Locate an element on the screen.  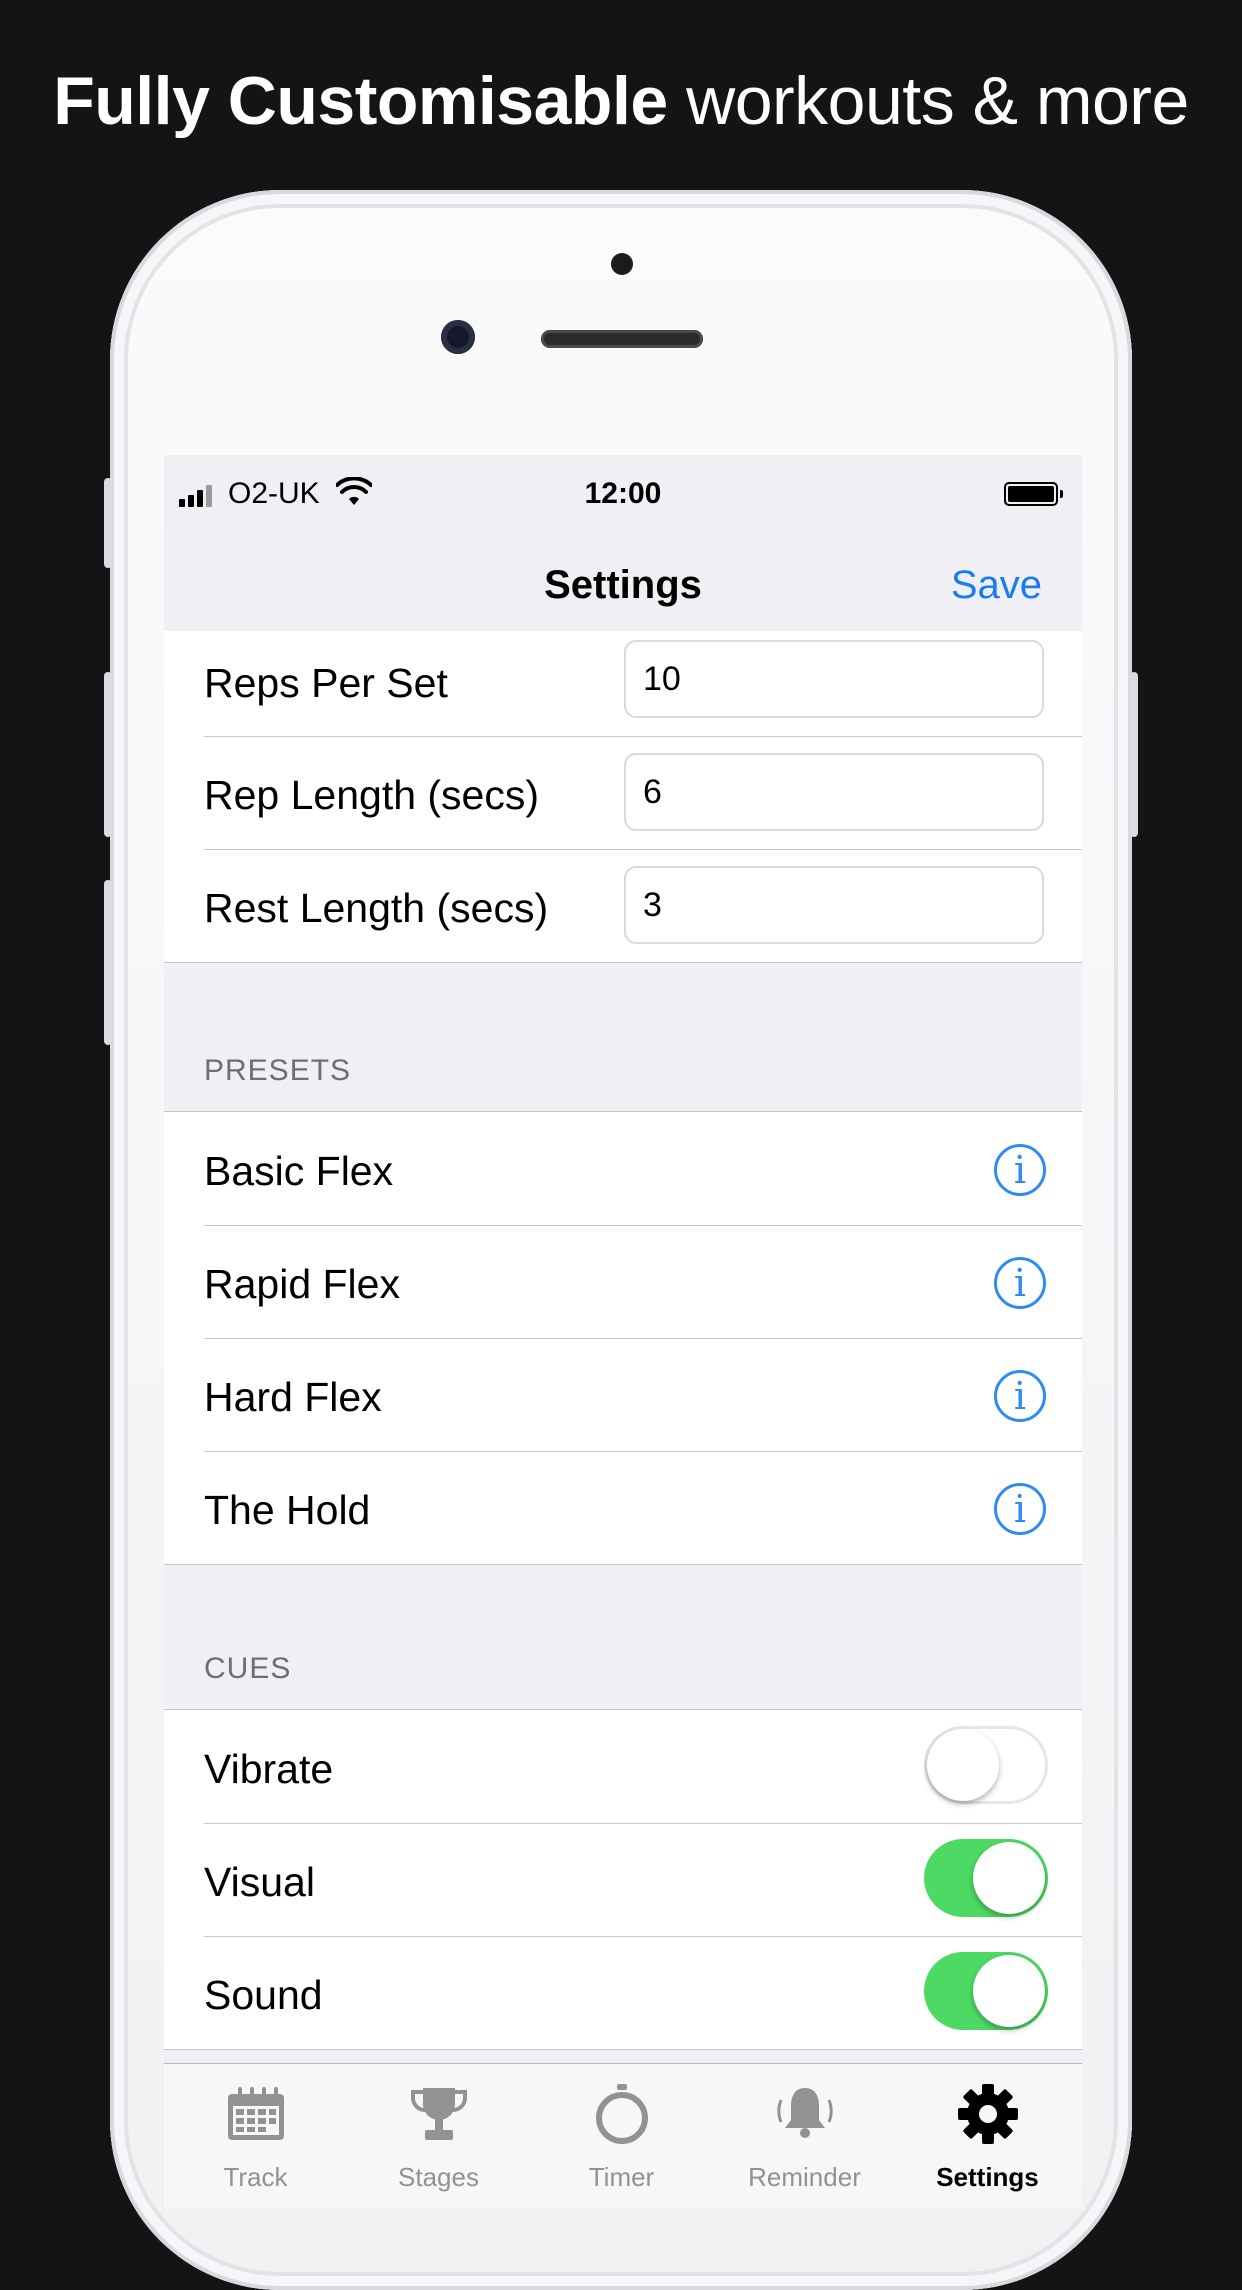
cue-row-visual: Visual is located at coordinates (623, 1879).